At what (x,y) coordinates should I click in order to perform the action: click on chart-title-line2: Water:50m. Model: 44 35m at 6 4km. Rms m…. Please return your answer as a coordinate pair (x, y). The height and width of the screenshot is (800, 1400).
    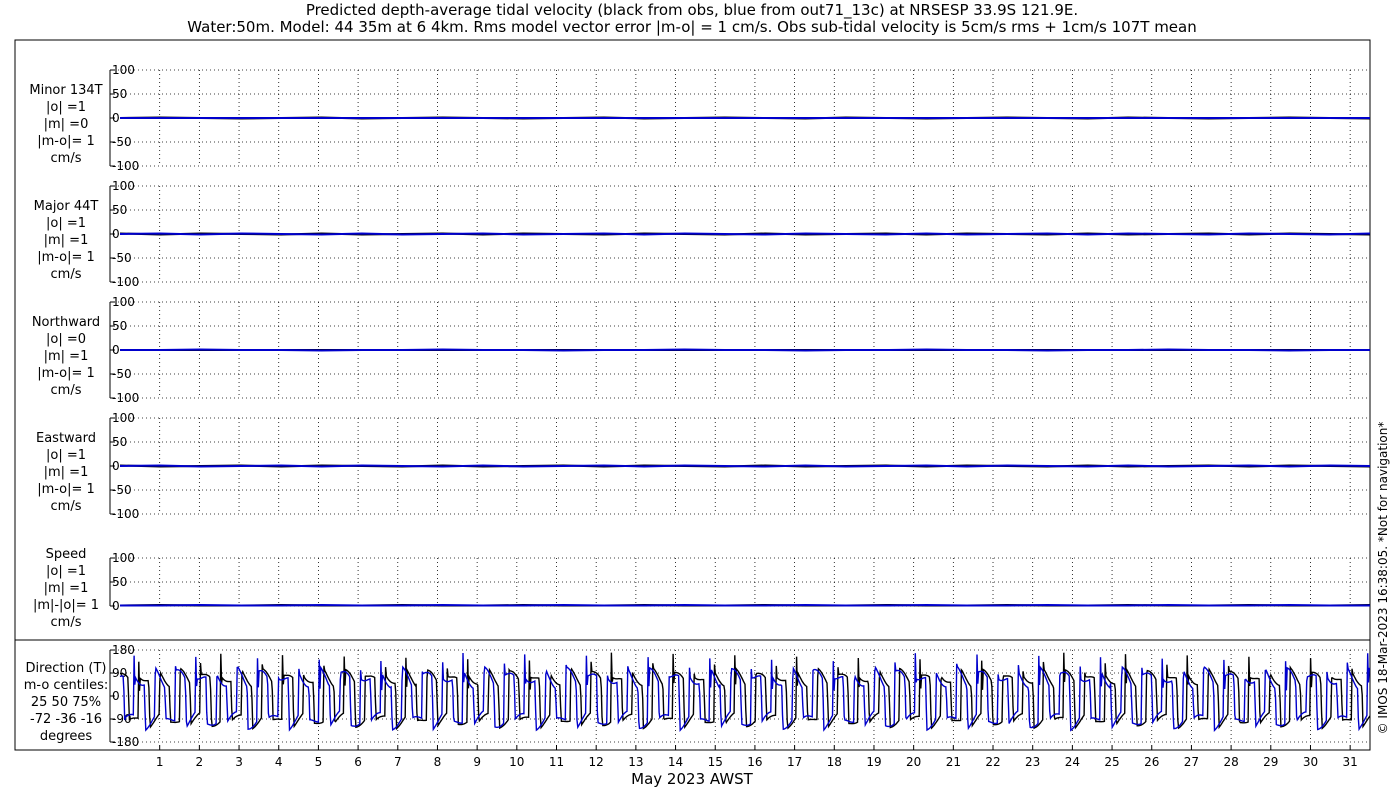
    Looking at the image, I should click on (691, 27).